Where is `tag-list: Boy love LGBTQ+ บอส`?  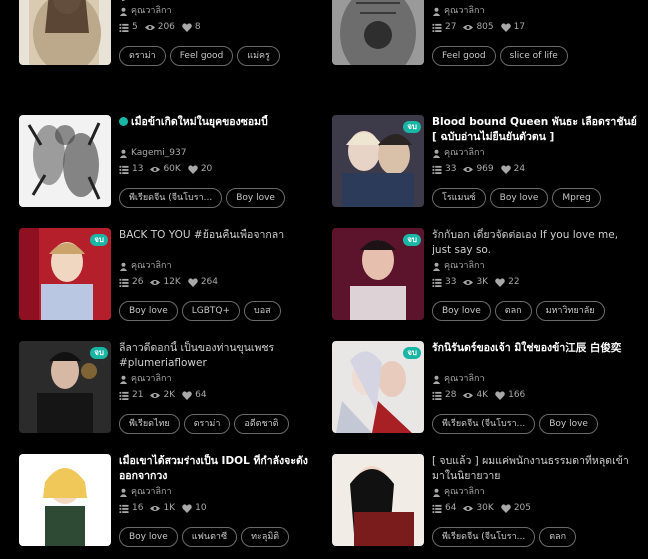 tag-list: Boy love LGBTQ+ บอส is located at coordinates (202, 311).